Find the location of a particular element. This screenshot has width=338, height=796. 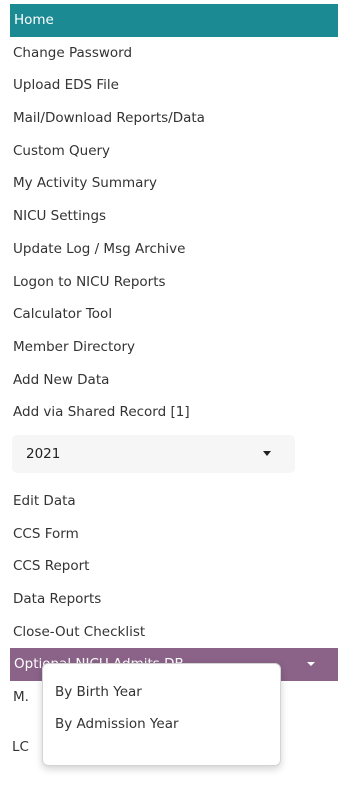

year-select-value: 2021 is located at coordinates (43, 453).